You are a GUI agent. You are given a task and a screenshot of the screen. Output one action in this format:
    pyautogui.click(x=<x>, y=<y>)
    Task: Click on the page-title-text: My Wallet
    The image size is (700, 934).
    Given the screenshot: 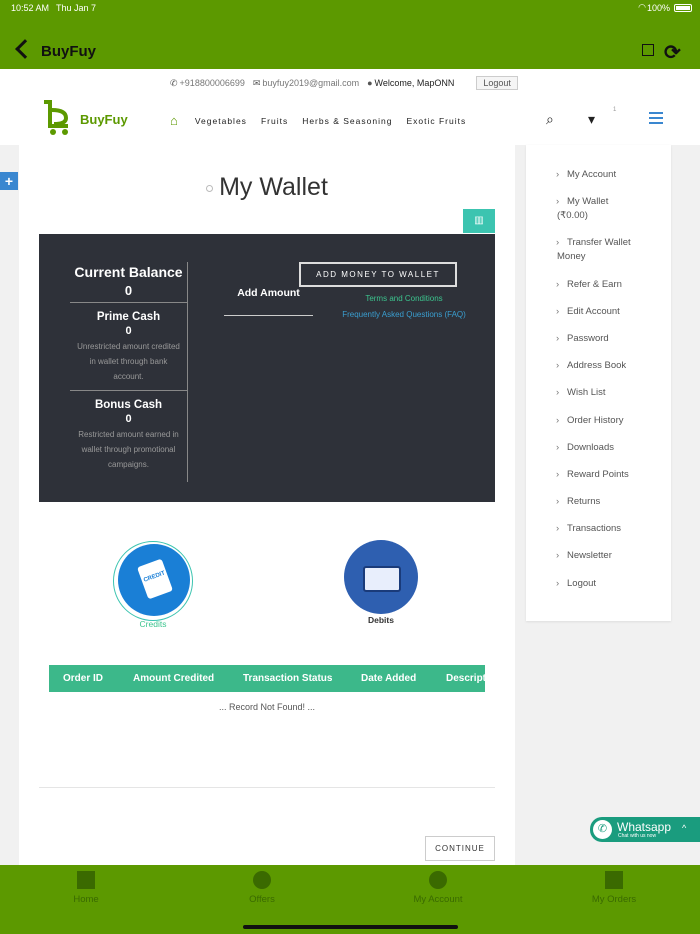 What is the action you would take?
    pyautogui.click(x=273, y=187)
    